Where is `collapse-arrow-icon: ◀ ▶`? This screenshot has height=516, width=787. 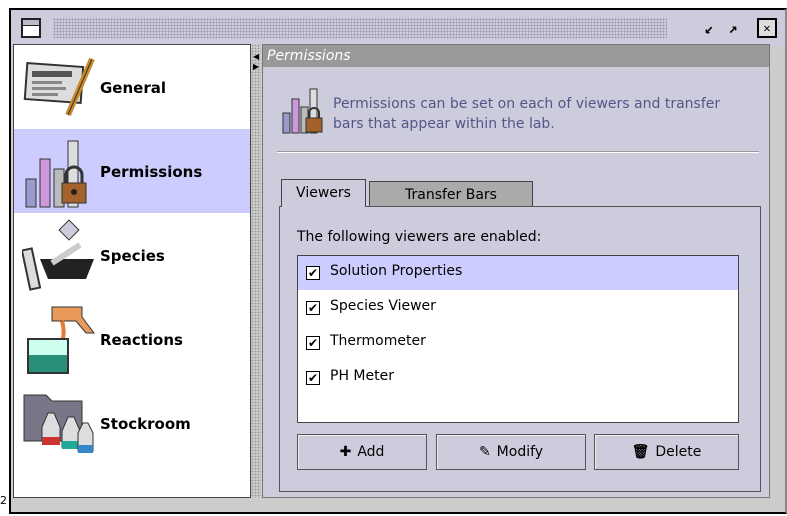 collapse-arrow-icon: ◀ ▶ is located at coordinates (256, 62).